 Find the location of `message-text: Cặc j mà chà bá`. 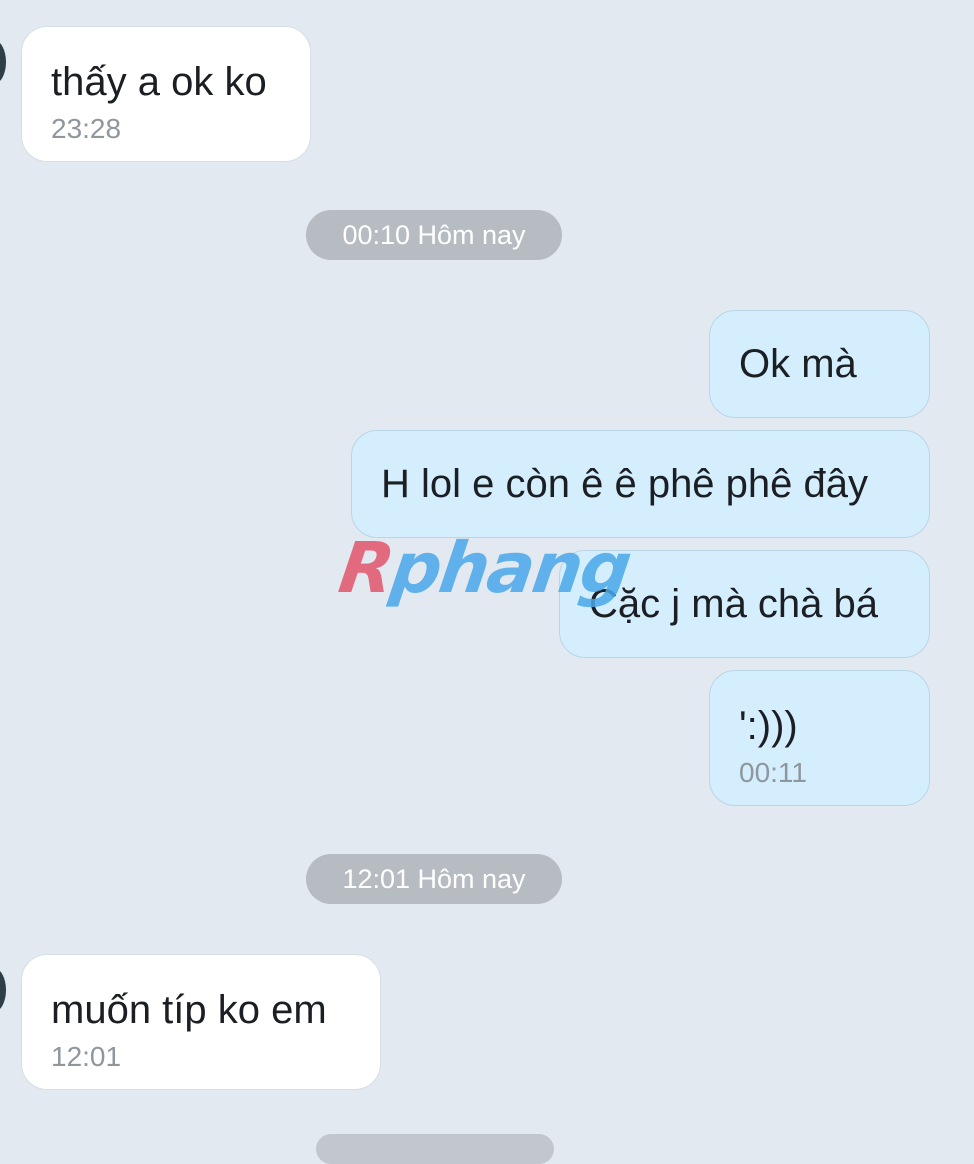

message-text: Cặc j mà chà bá is located at coordinates (734, 604).